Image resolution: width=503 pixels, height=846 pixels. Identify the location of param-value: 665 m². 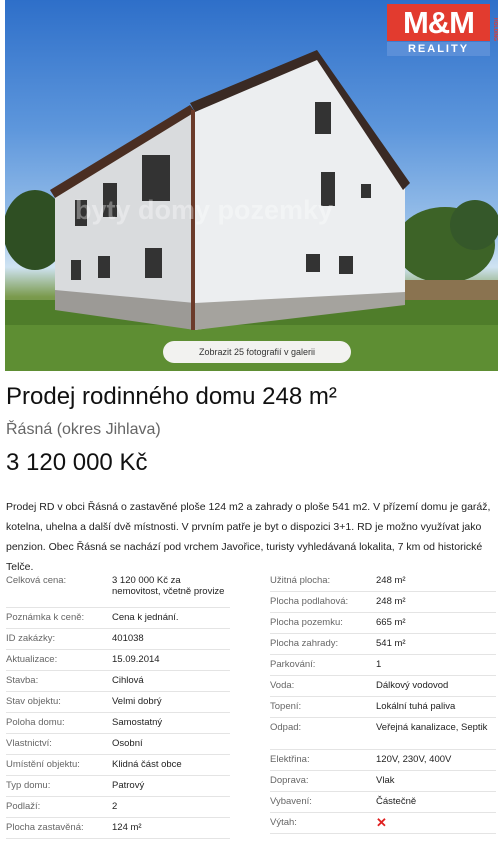
(391, 622).